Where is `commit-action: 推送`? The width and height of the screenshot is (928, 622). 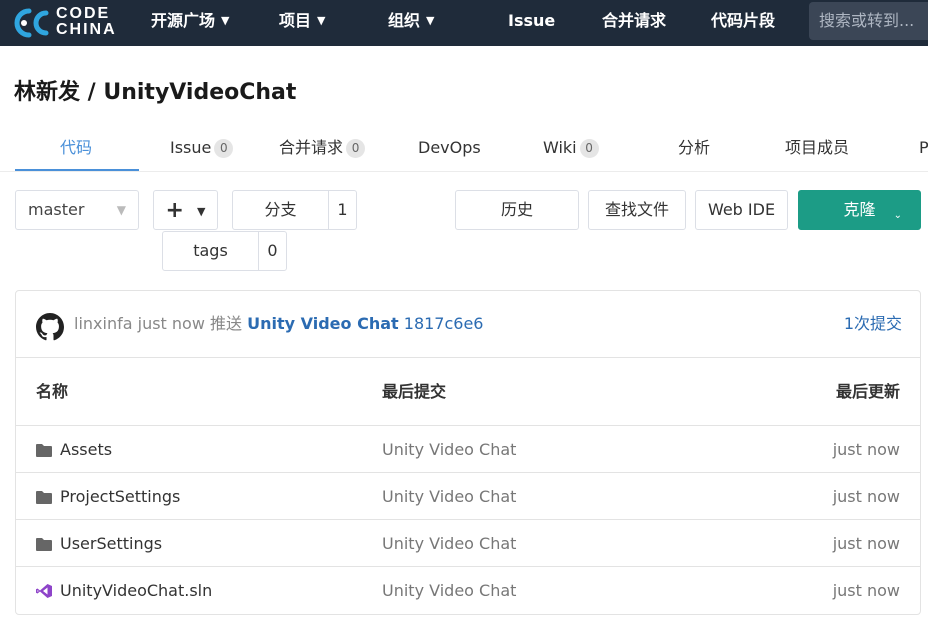
commit-action: 推送 is located at coordinates (226, 323).